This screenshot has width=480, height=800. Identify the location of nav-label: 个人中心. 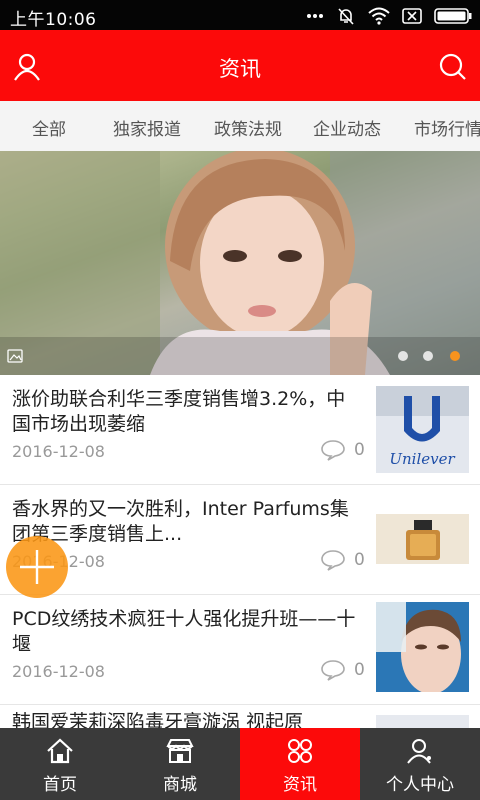
(420, 785).